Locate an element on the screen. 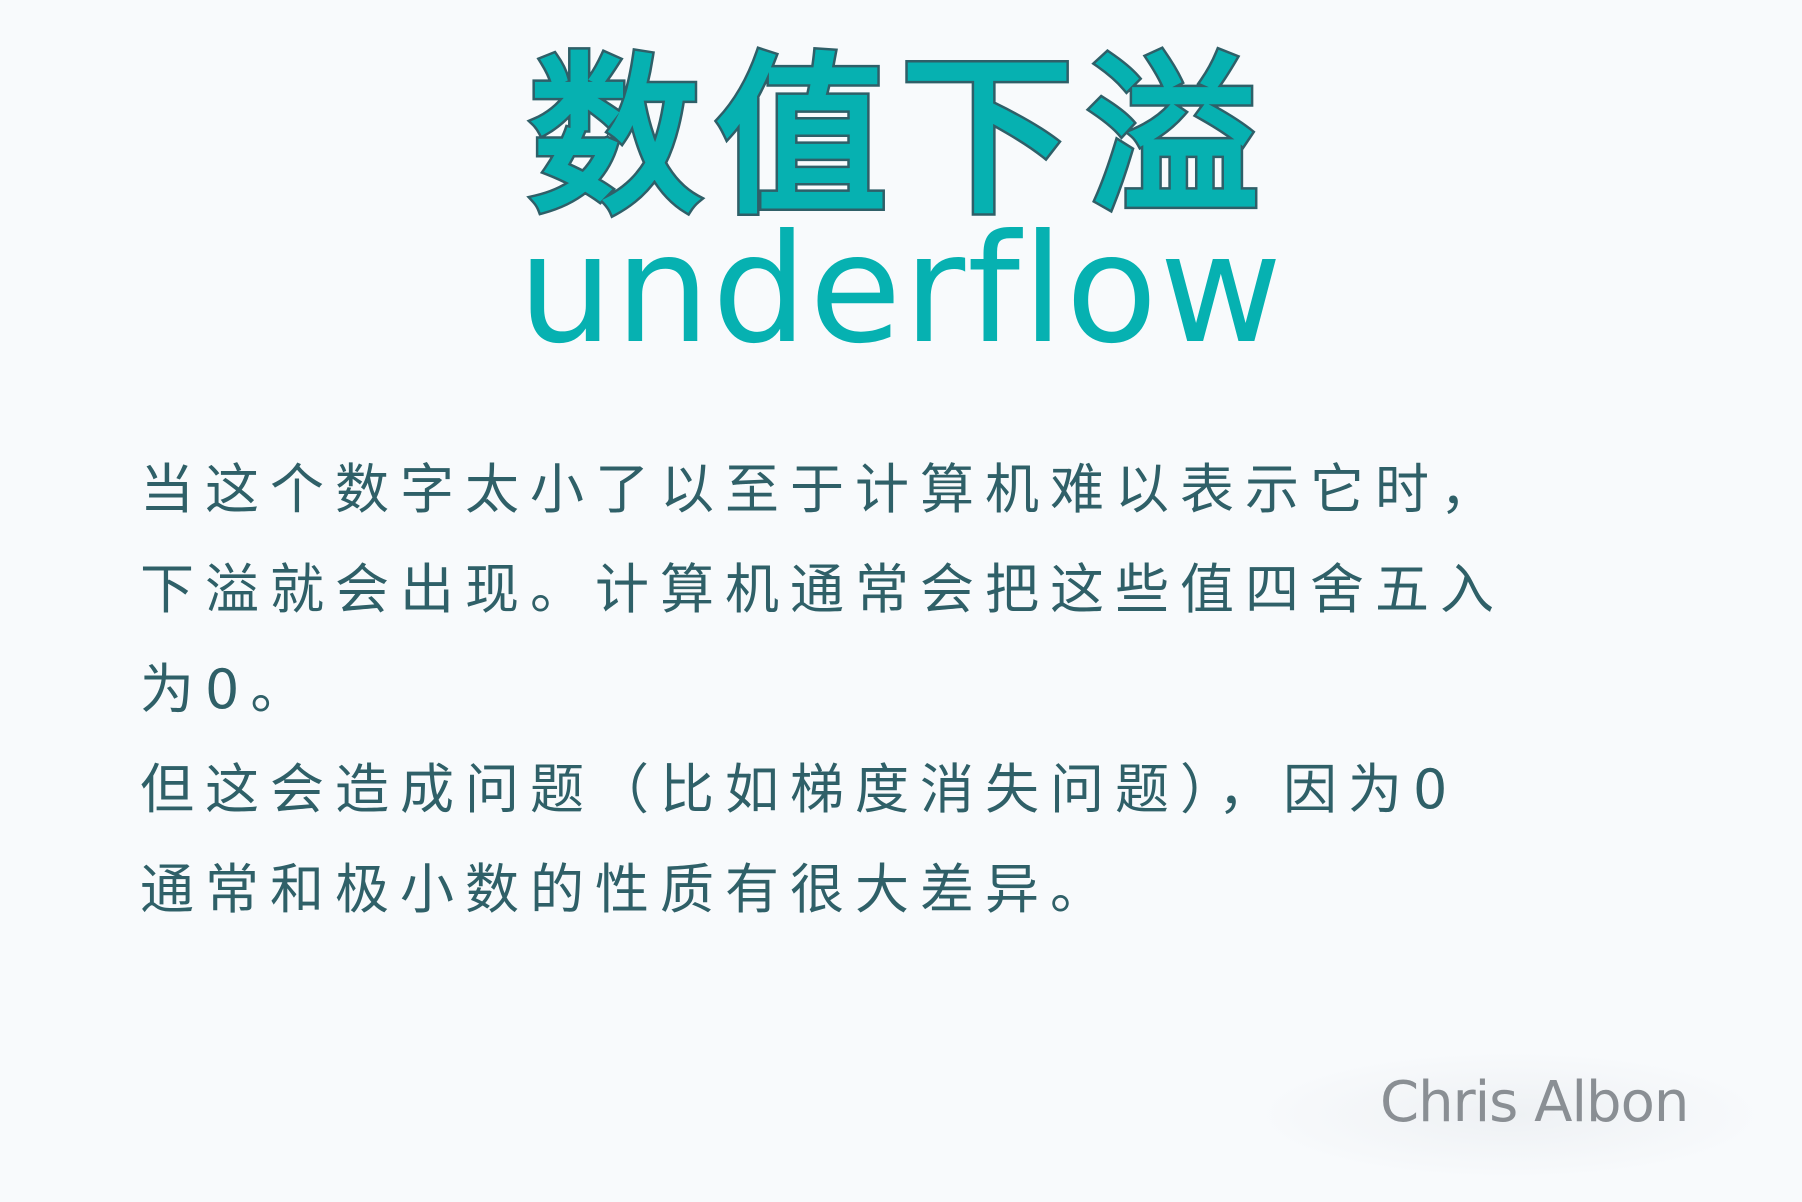  author-signature: Chris Albon is located at coordinates (1534, 1102).